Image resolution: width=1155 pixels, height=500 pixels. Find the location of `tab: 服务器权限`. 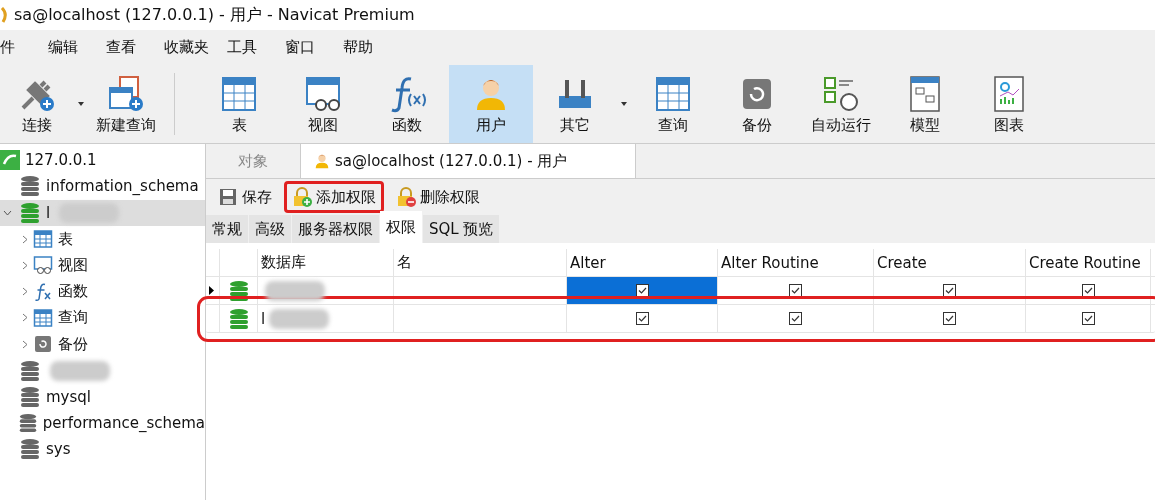

tab: 服务器权限 is located at coordinates (335, 229).